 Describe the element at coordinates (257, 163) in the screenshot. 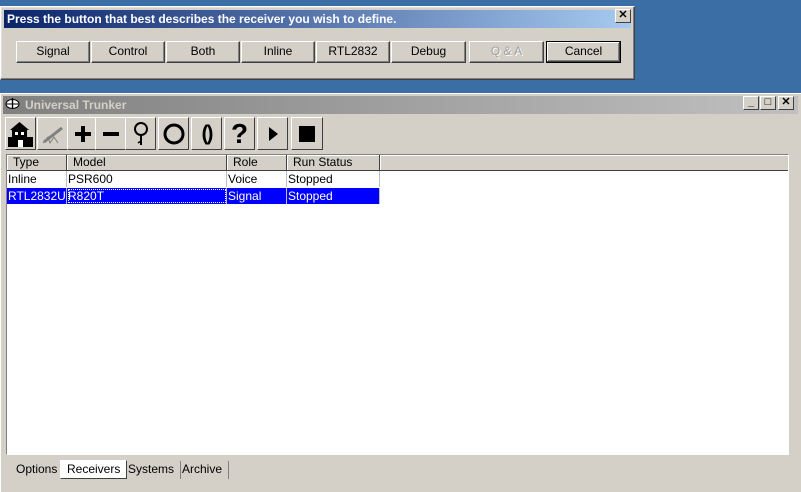

I see `column-header-role: Role` at that location.